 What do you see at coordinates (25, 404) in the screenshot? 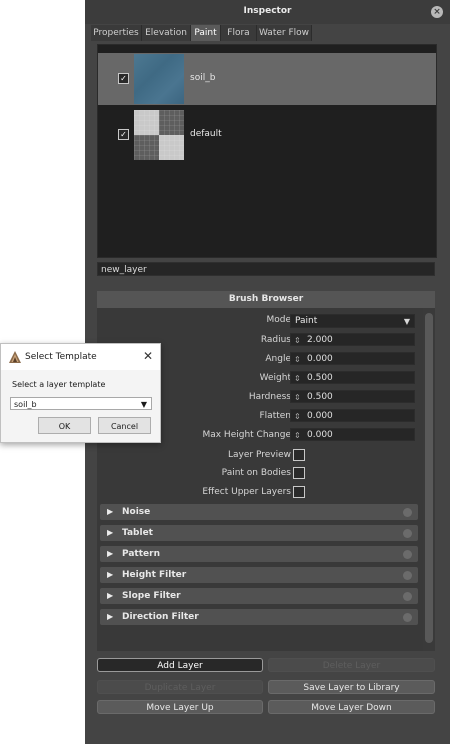
I see `template-select-value: soil_b` at bounding box center [25, 404].